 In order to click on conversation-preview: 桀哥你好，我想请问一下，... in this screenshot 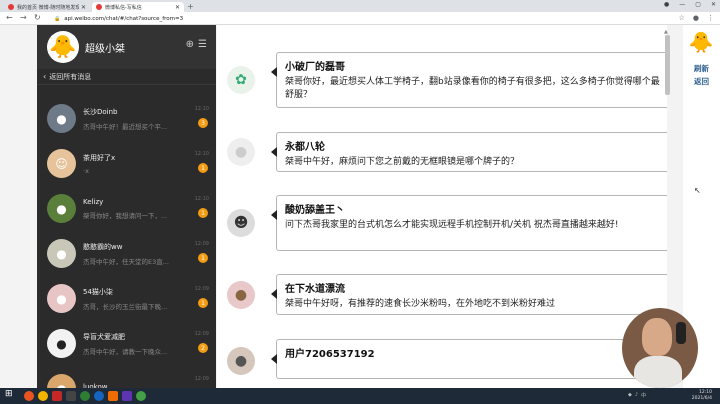, I will do `click(125, 215)`.